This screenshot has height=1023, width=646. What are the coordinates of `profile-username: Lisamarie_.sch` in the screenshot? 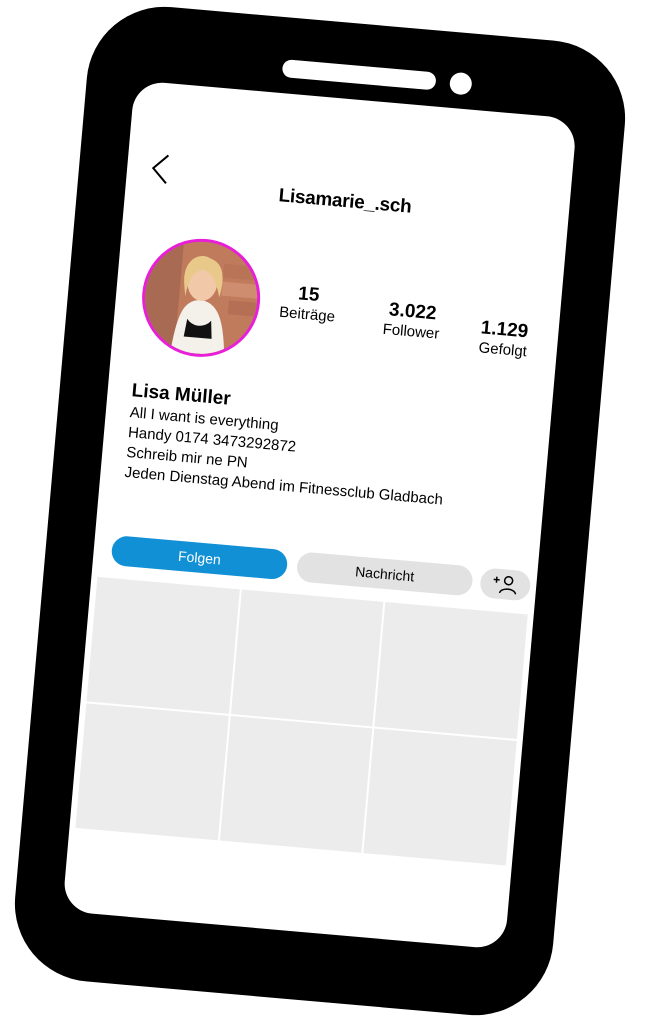 It's located at (345, 201).